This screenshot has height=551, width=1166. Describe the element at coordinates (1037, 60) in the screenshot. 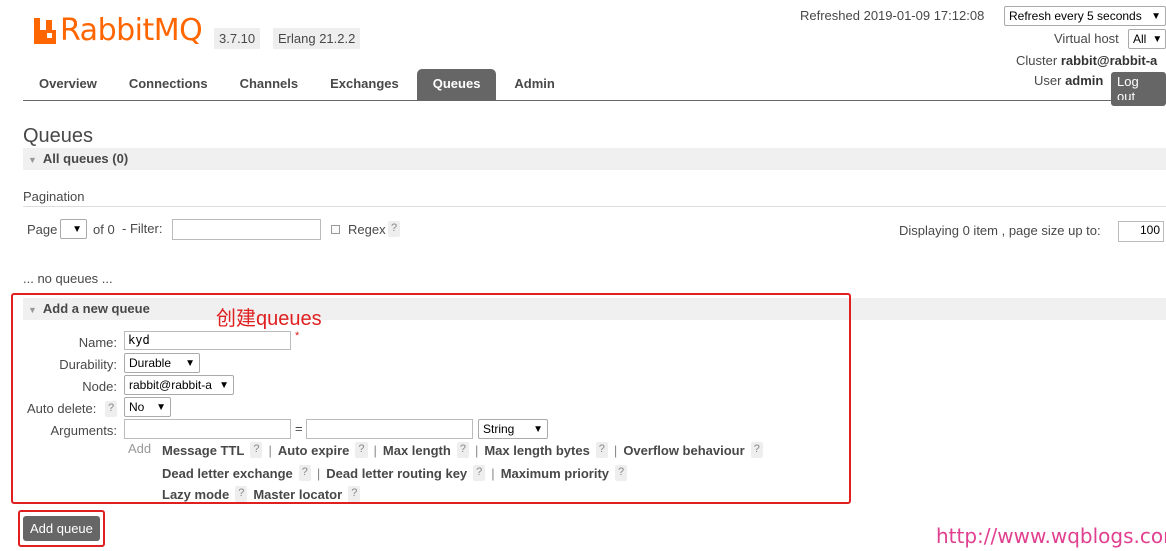

I see `cluster-label: Cluster` at that location.